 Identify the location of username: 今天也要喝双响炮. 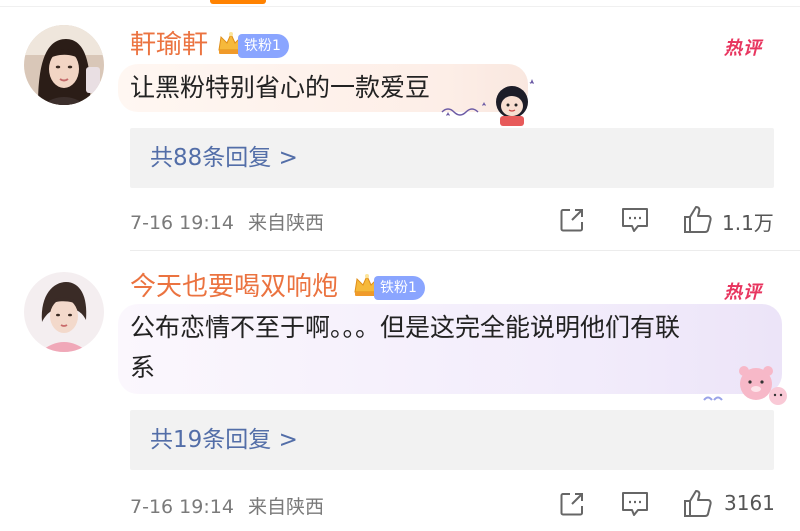
(234, 287).